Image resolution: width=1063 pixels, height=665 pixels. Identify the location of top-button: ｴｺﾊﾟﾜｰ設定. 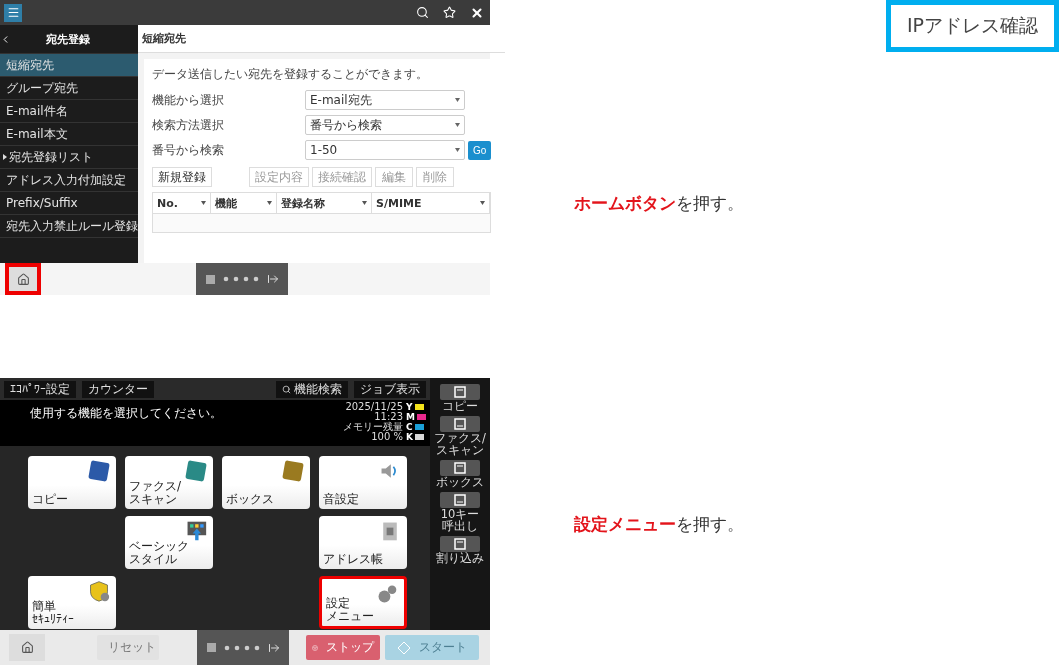
(40, 389).